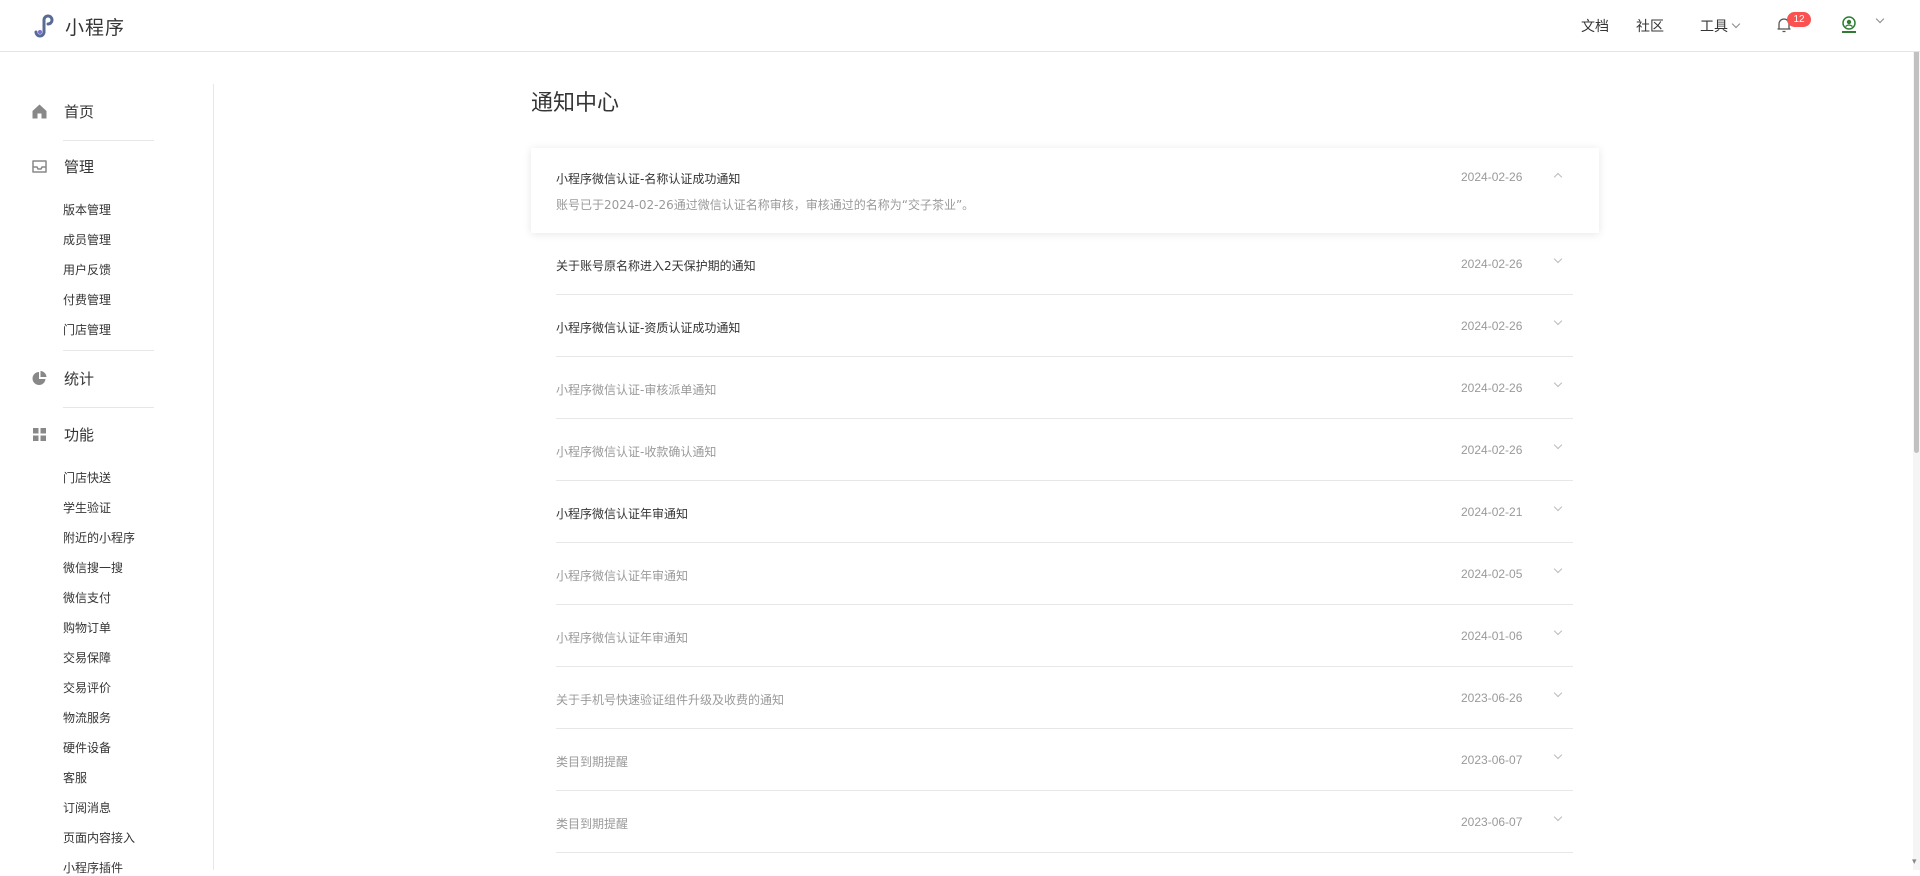  What do you see at coordinates (1065, 264) in the screenshot?
I see `notice-item: 关于账号原名称进入2天保护期的通知 2024-02-26` at bounding box center [1065, 264].